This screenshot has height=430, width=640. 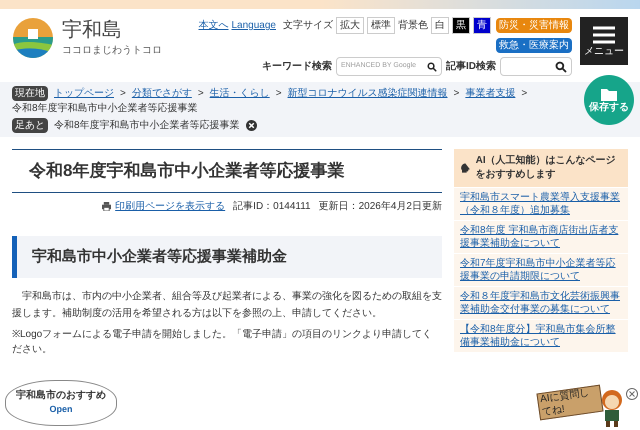 I want to click on intro-paragraph: 宇和島市は、市内の中小企業者、組合等及び起業者による、事業の強化を図るための取組を支援します。補助制度の活用を希望される方は以下を参照の上、申請してください。, so click(x=227, y=305).